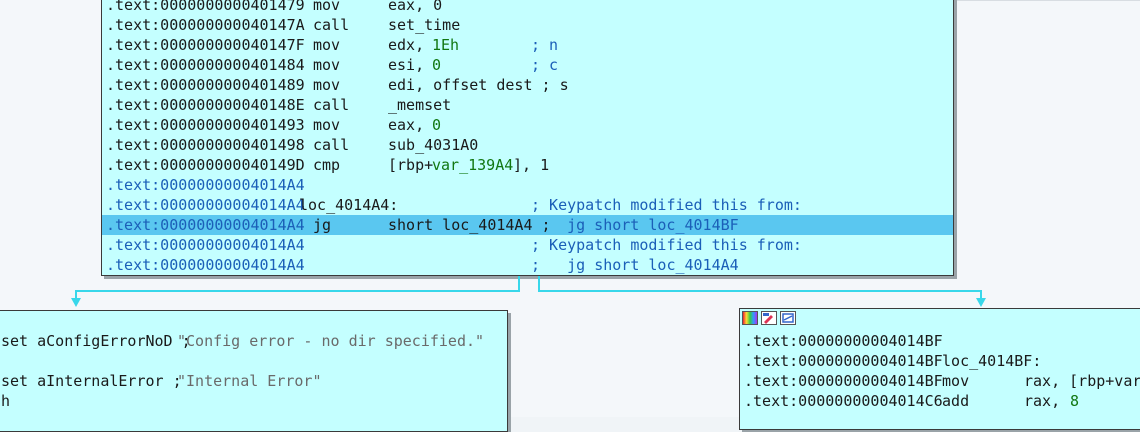 The image size is (1140, 432). What do you see at coordinates (528, 45) in the screenshot?
I see `code-line: .text:000000000040147F mov edx, 1Eh ; n` at bounding box center [528, 45].